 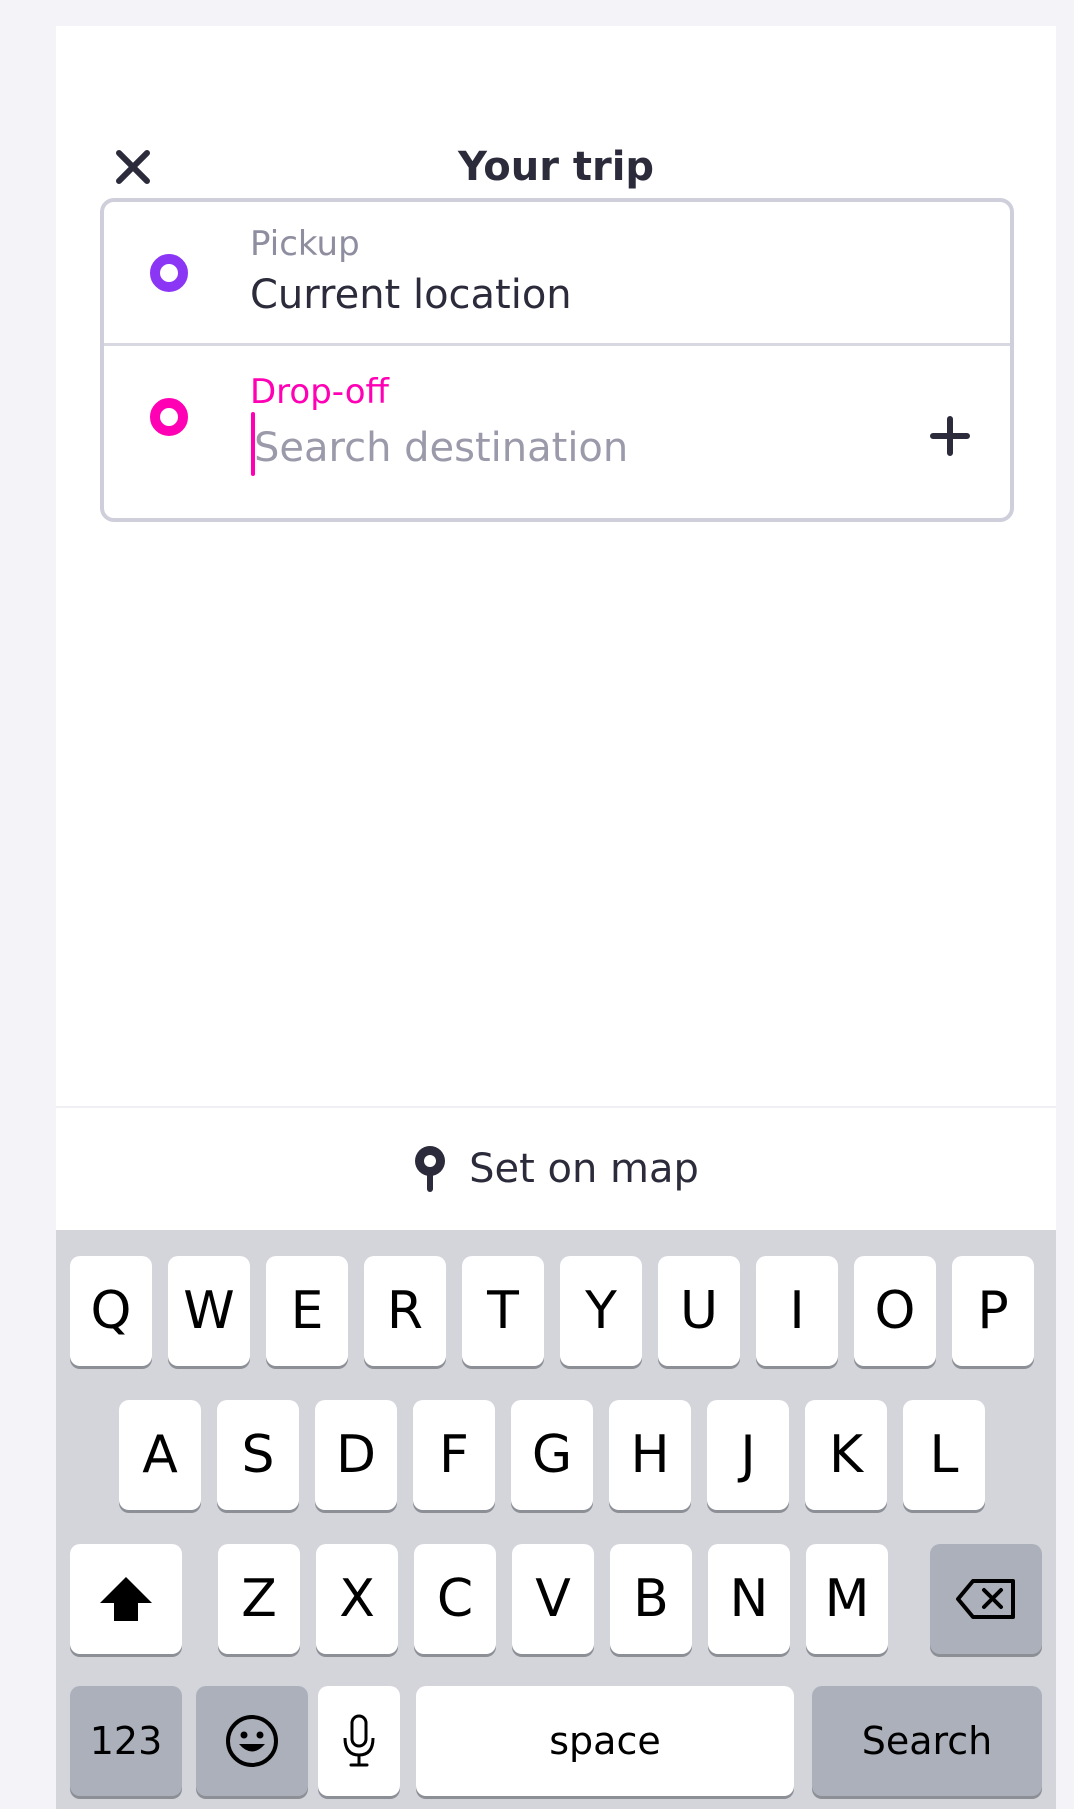 I want to click on emoji-key, so click(x=252, y=1741).